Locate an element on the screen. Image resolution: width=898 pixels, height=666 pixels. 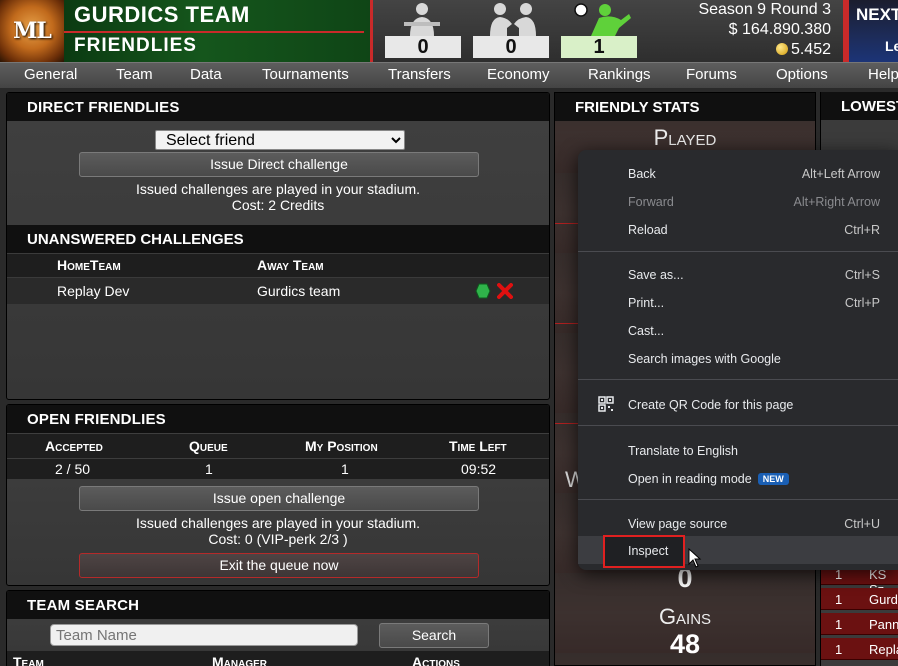
wins-count: 1 is located at coordinates (599, 47).